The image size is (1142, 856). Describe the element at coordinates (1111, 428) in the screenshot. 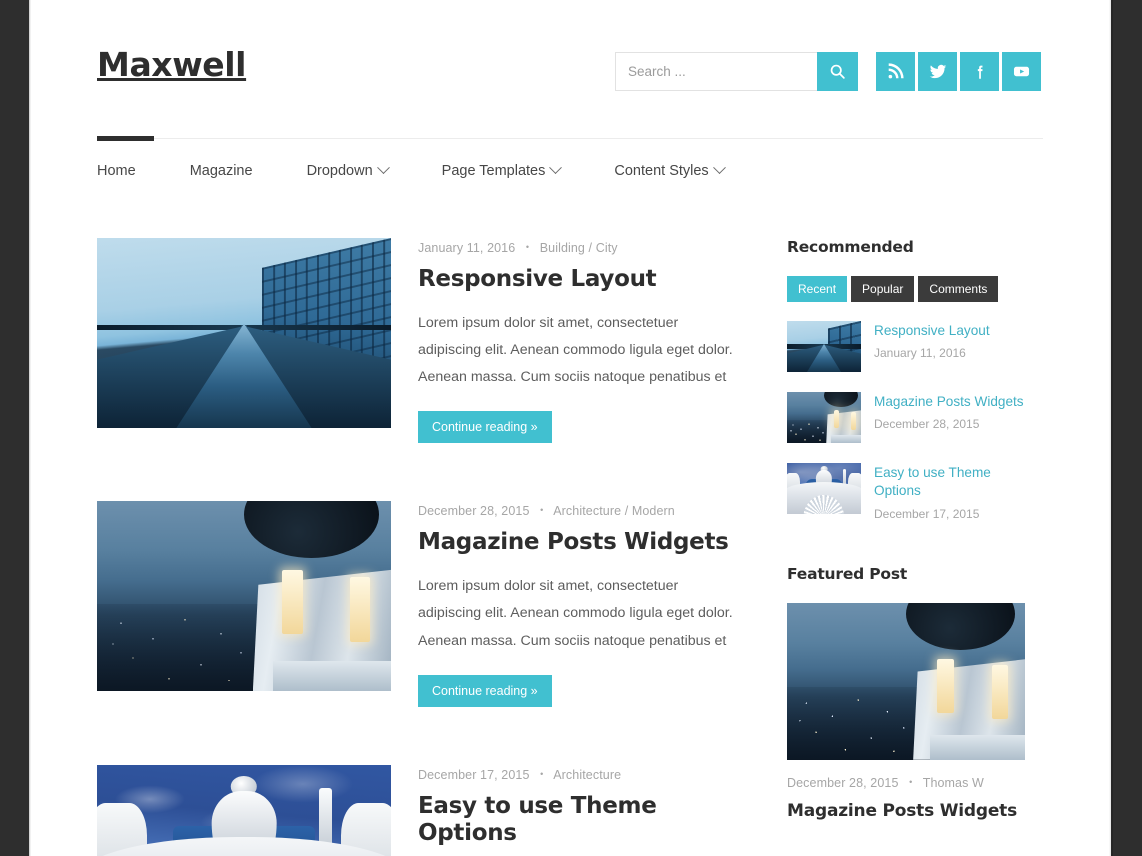

I see `right-edge-shadow` at that location.